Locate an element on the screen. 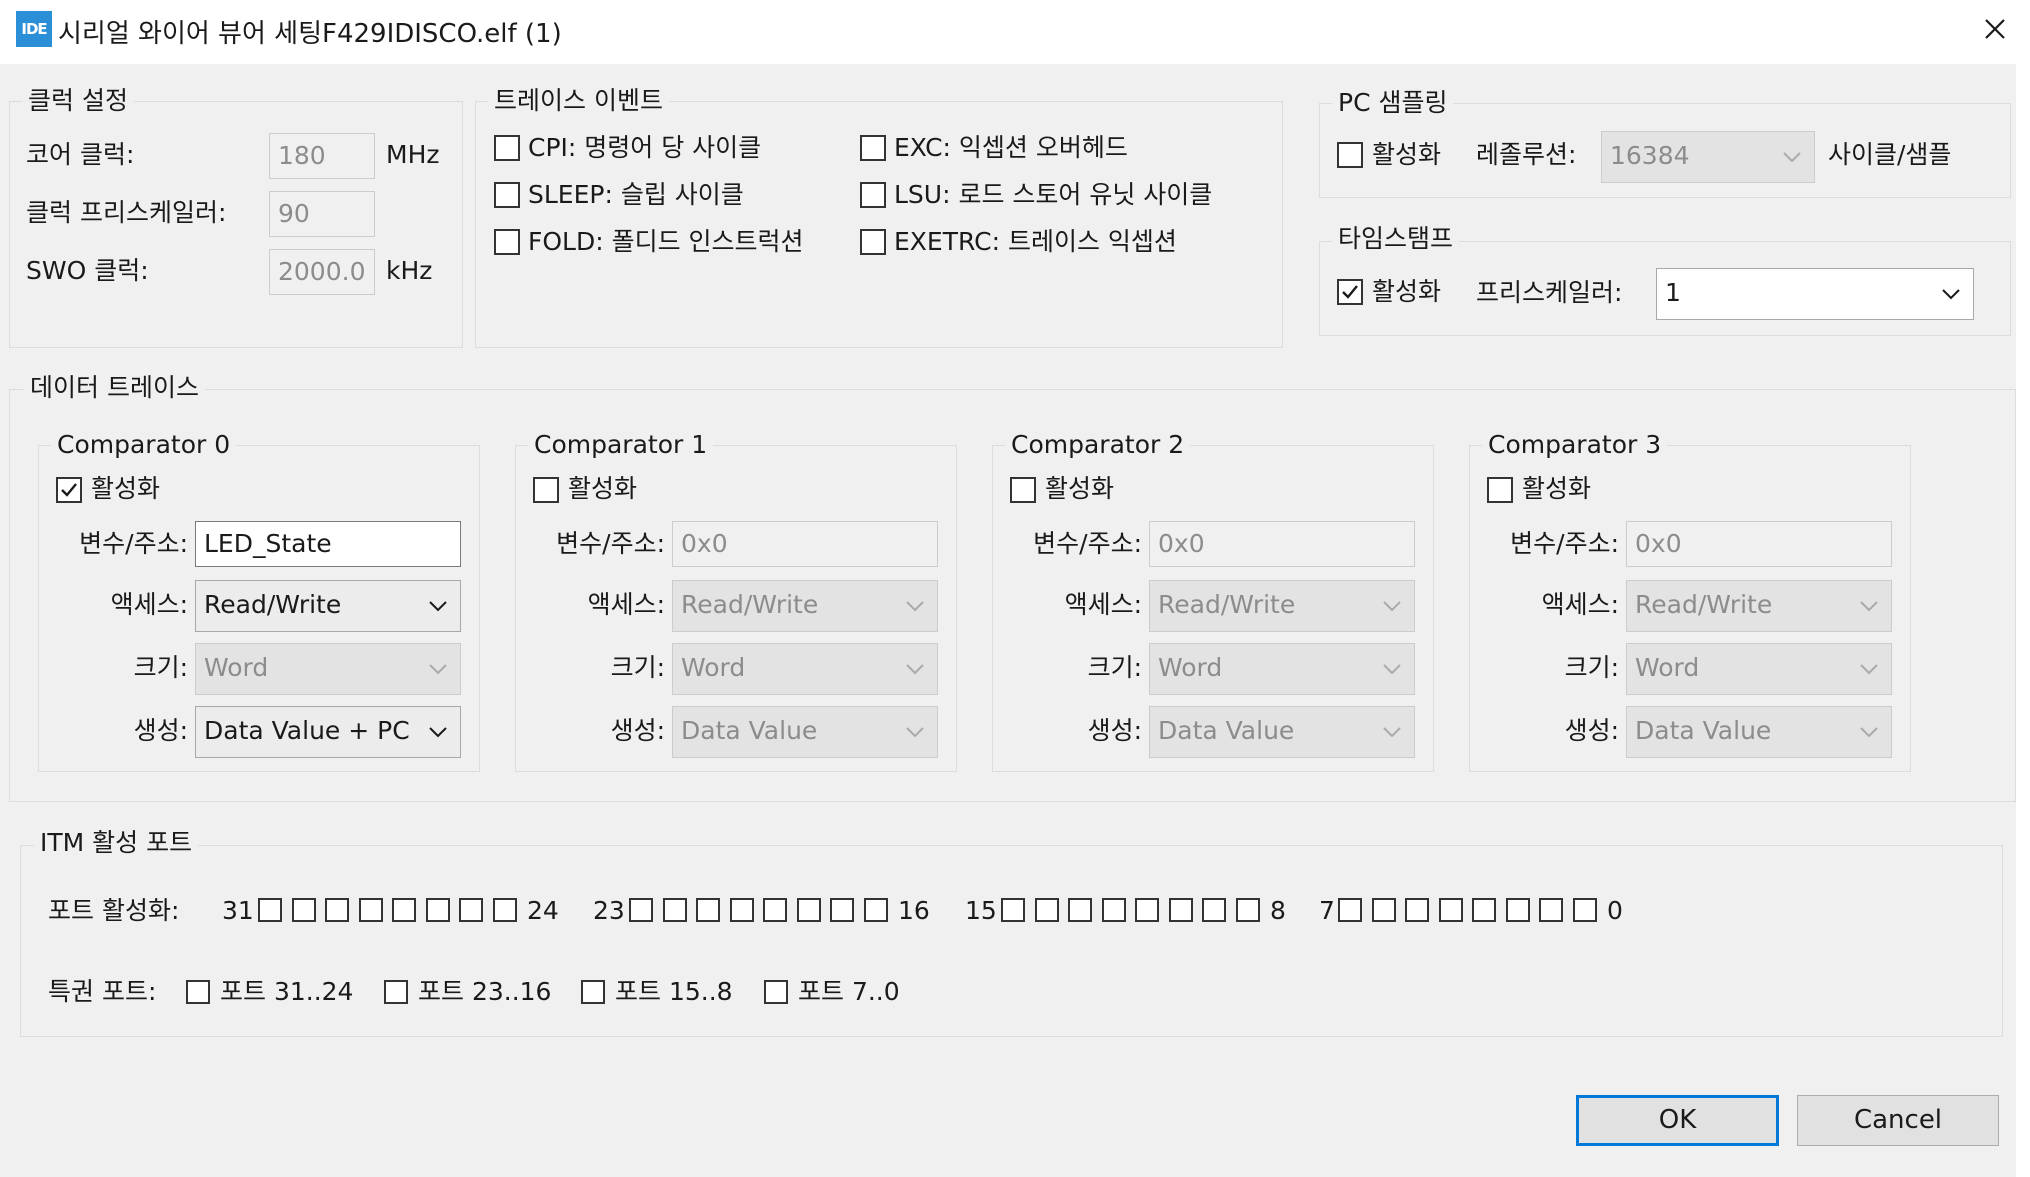 The height and width of the screenshot is (1177, 2030). privilege-port-2-checkbox is located at coordinates (593, 992).